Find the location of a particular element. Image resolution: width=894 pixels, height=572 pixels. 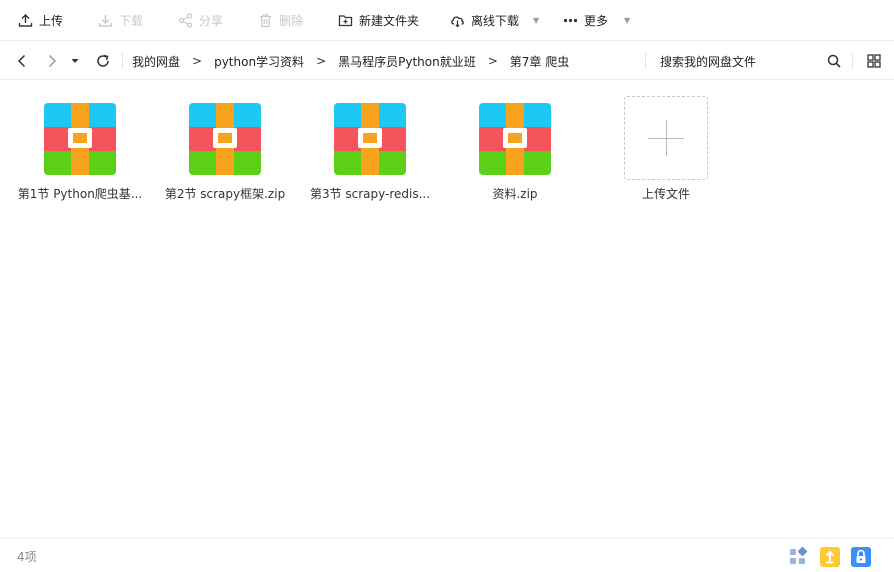

toolbar: 上传 下载 分享 删除 新建文件夹 离线下载 ▼ 更多 ▼ is located at coordinates (447, 20).